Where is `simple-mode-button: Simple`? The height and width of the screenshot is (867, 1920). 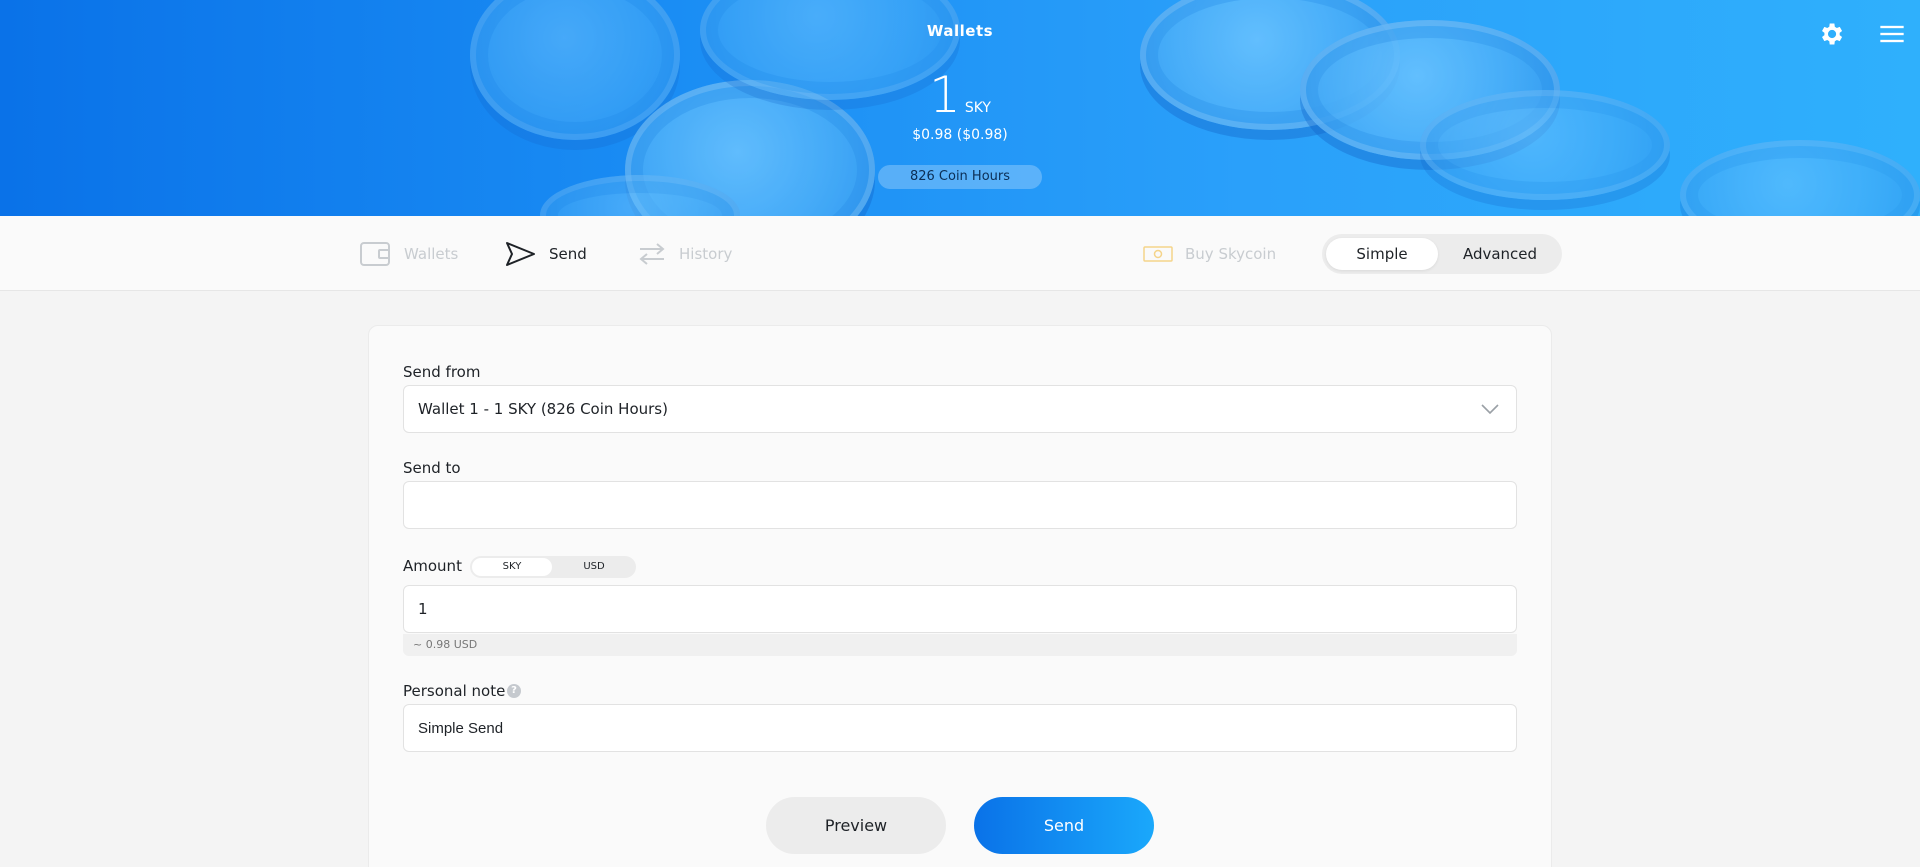 simple-mode-button: Simple is located at coordinates (1382, 254).